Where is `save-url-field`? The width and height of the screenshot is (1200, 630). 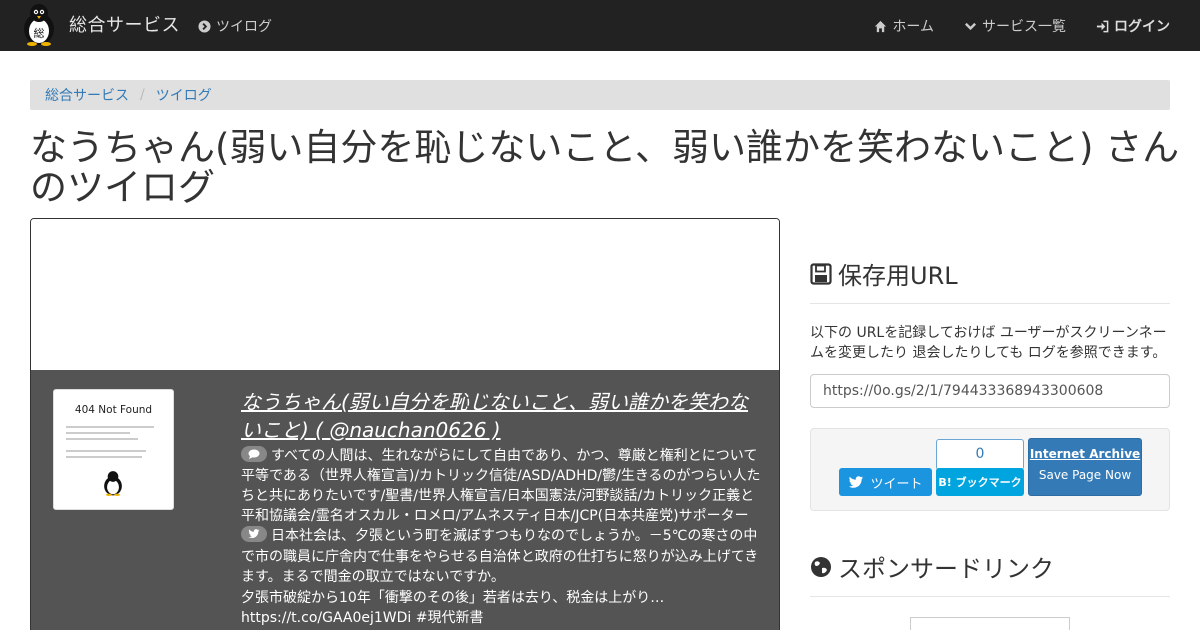 save-url-field is located at coordinates (990, 391).